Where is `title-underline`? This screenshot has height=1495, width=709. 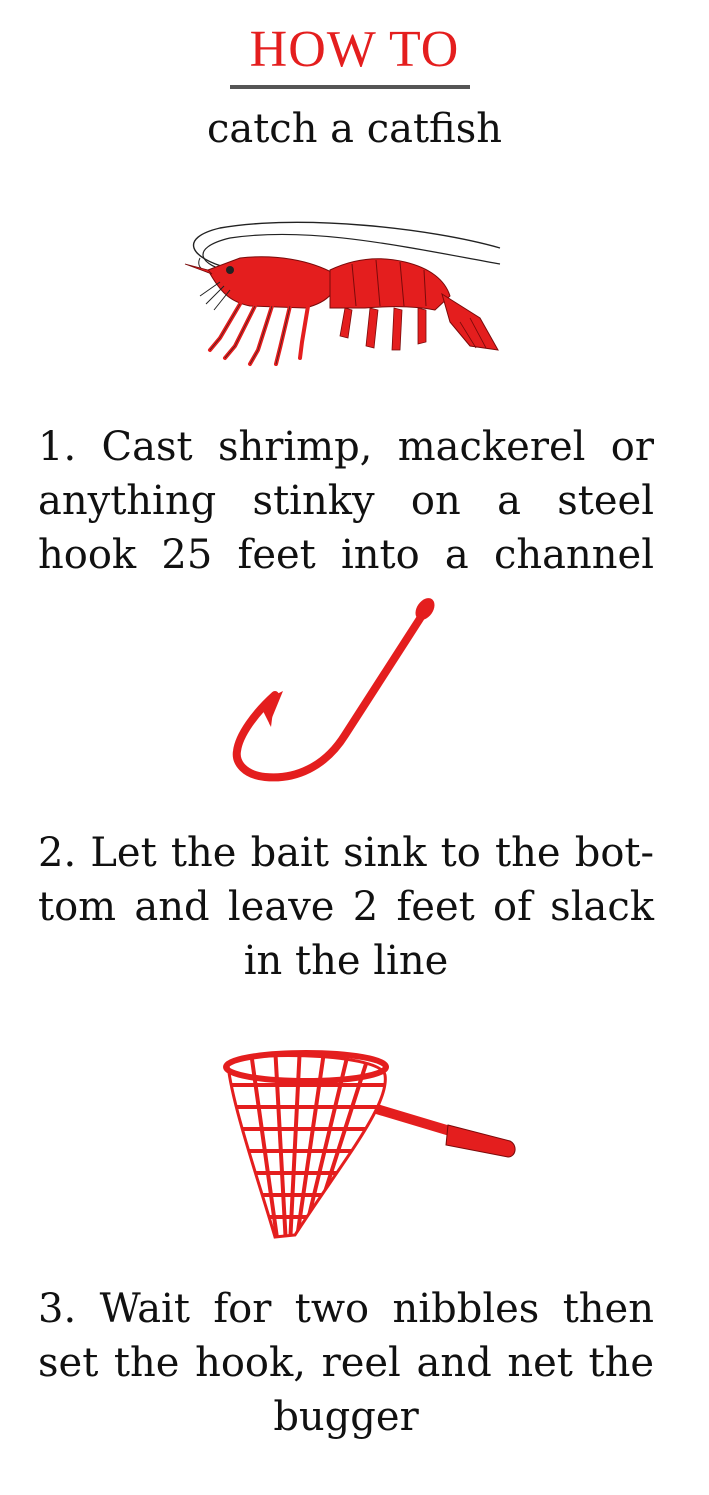 title-underline is located at coordinates (350, 87).